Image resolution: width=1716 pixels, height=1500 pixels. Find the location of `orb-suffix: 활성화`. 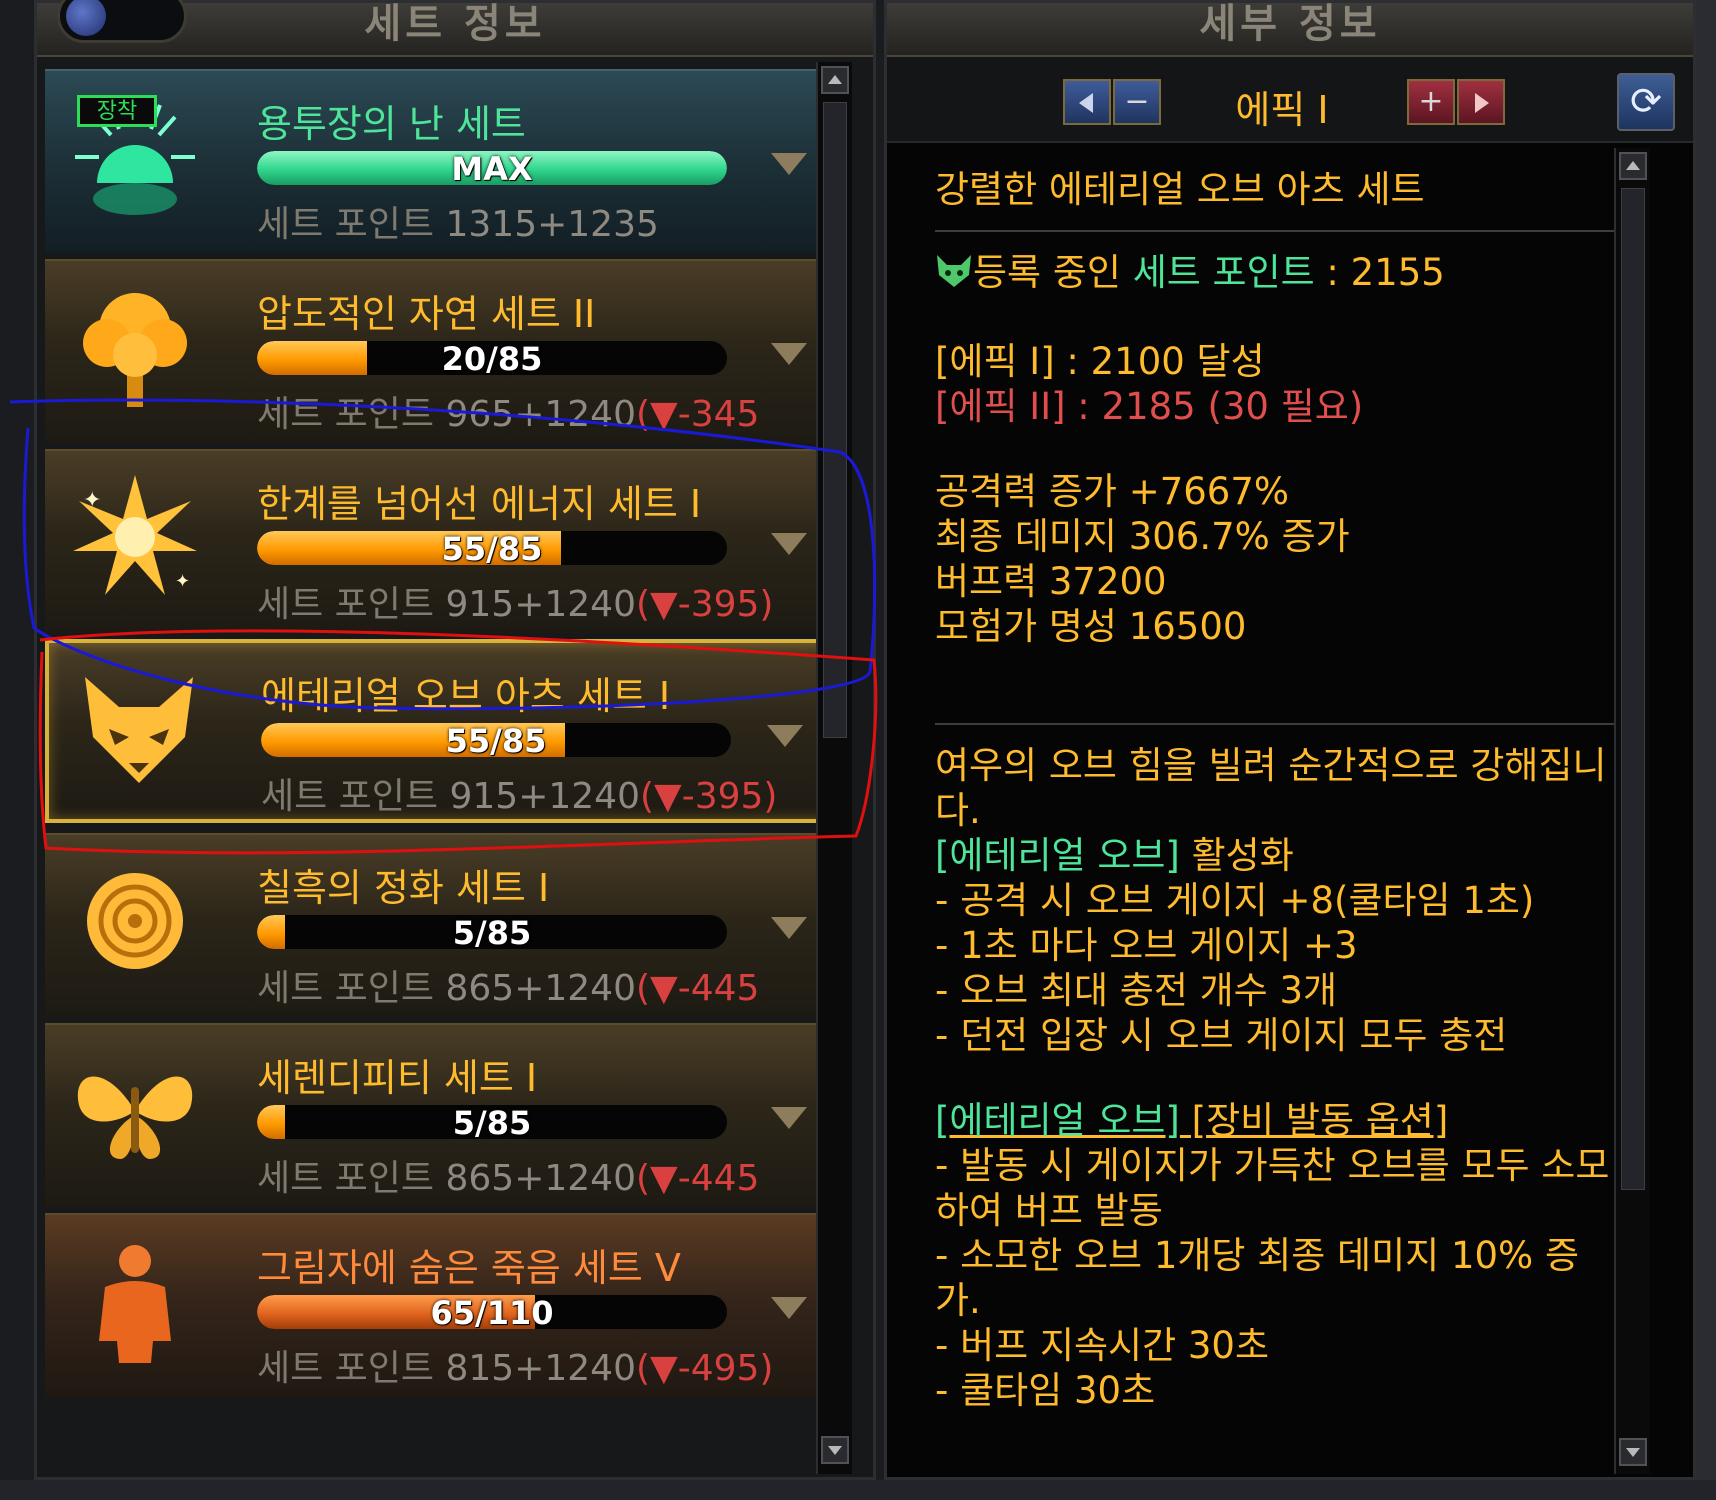

orb-suffix: 활성화 is located at coordinates (1236, 855).